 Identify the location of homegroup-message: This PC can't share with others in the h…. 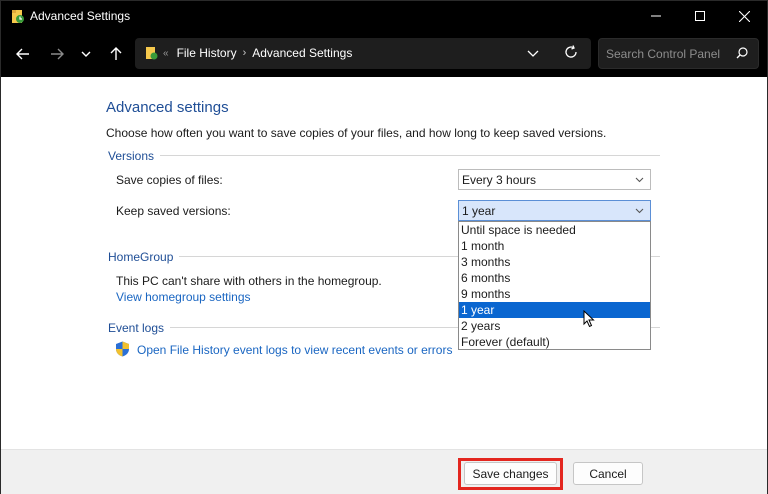
(249, 281).